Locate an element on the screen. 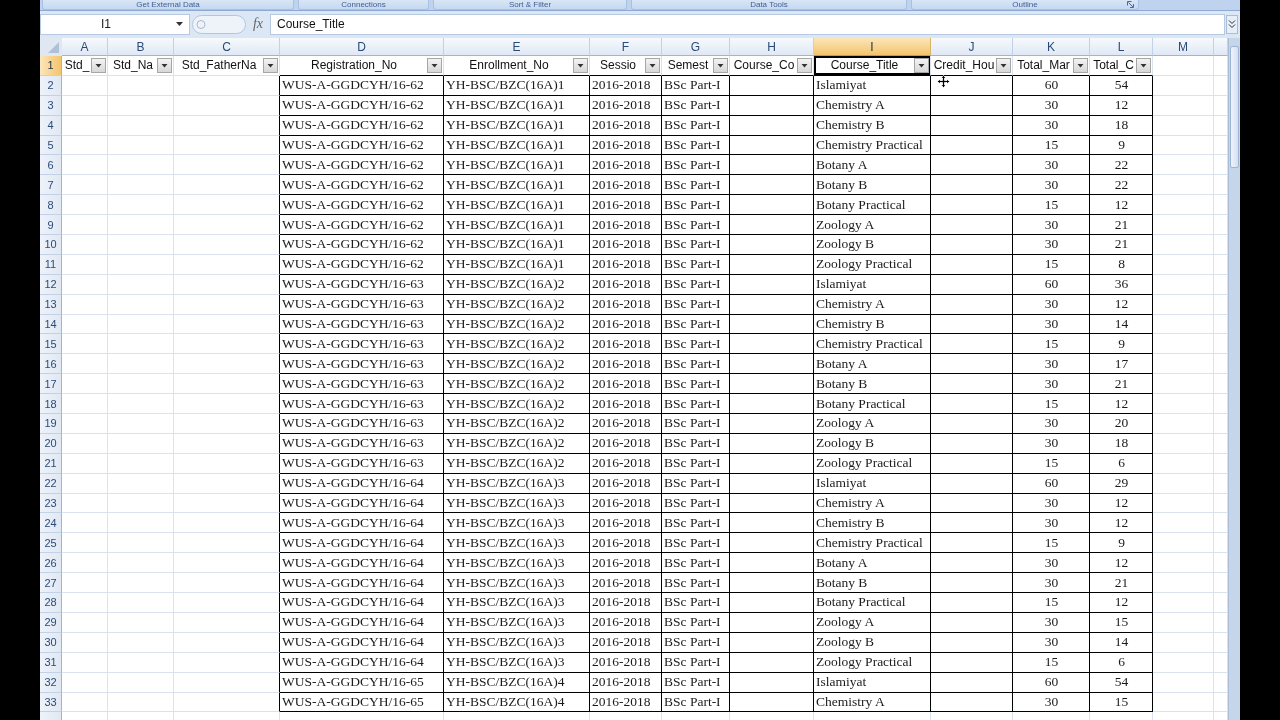  row-header: 11 is located at coordinates (51, 264).